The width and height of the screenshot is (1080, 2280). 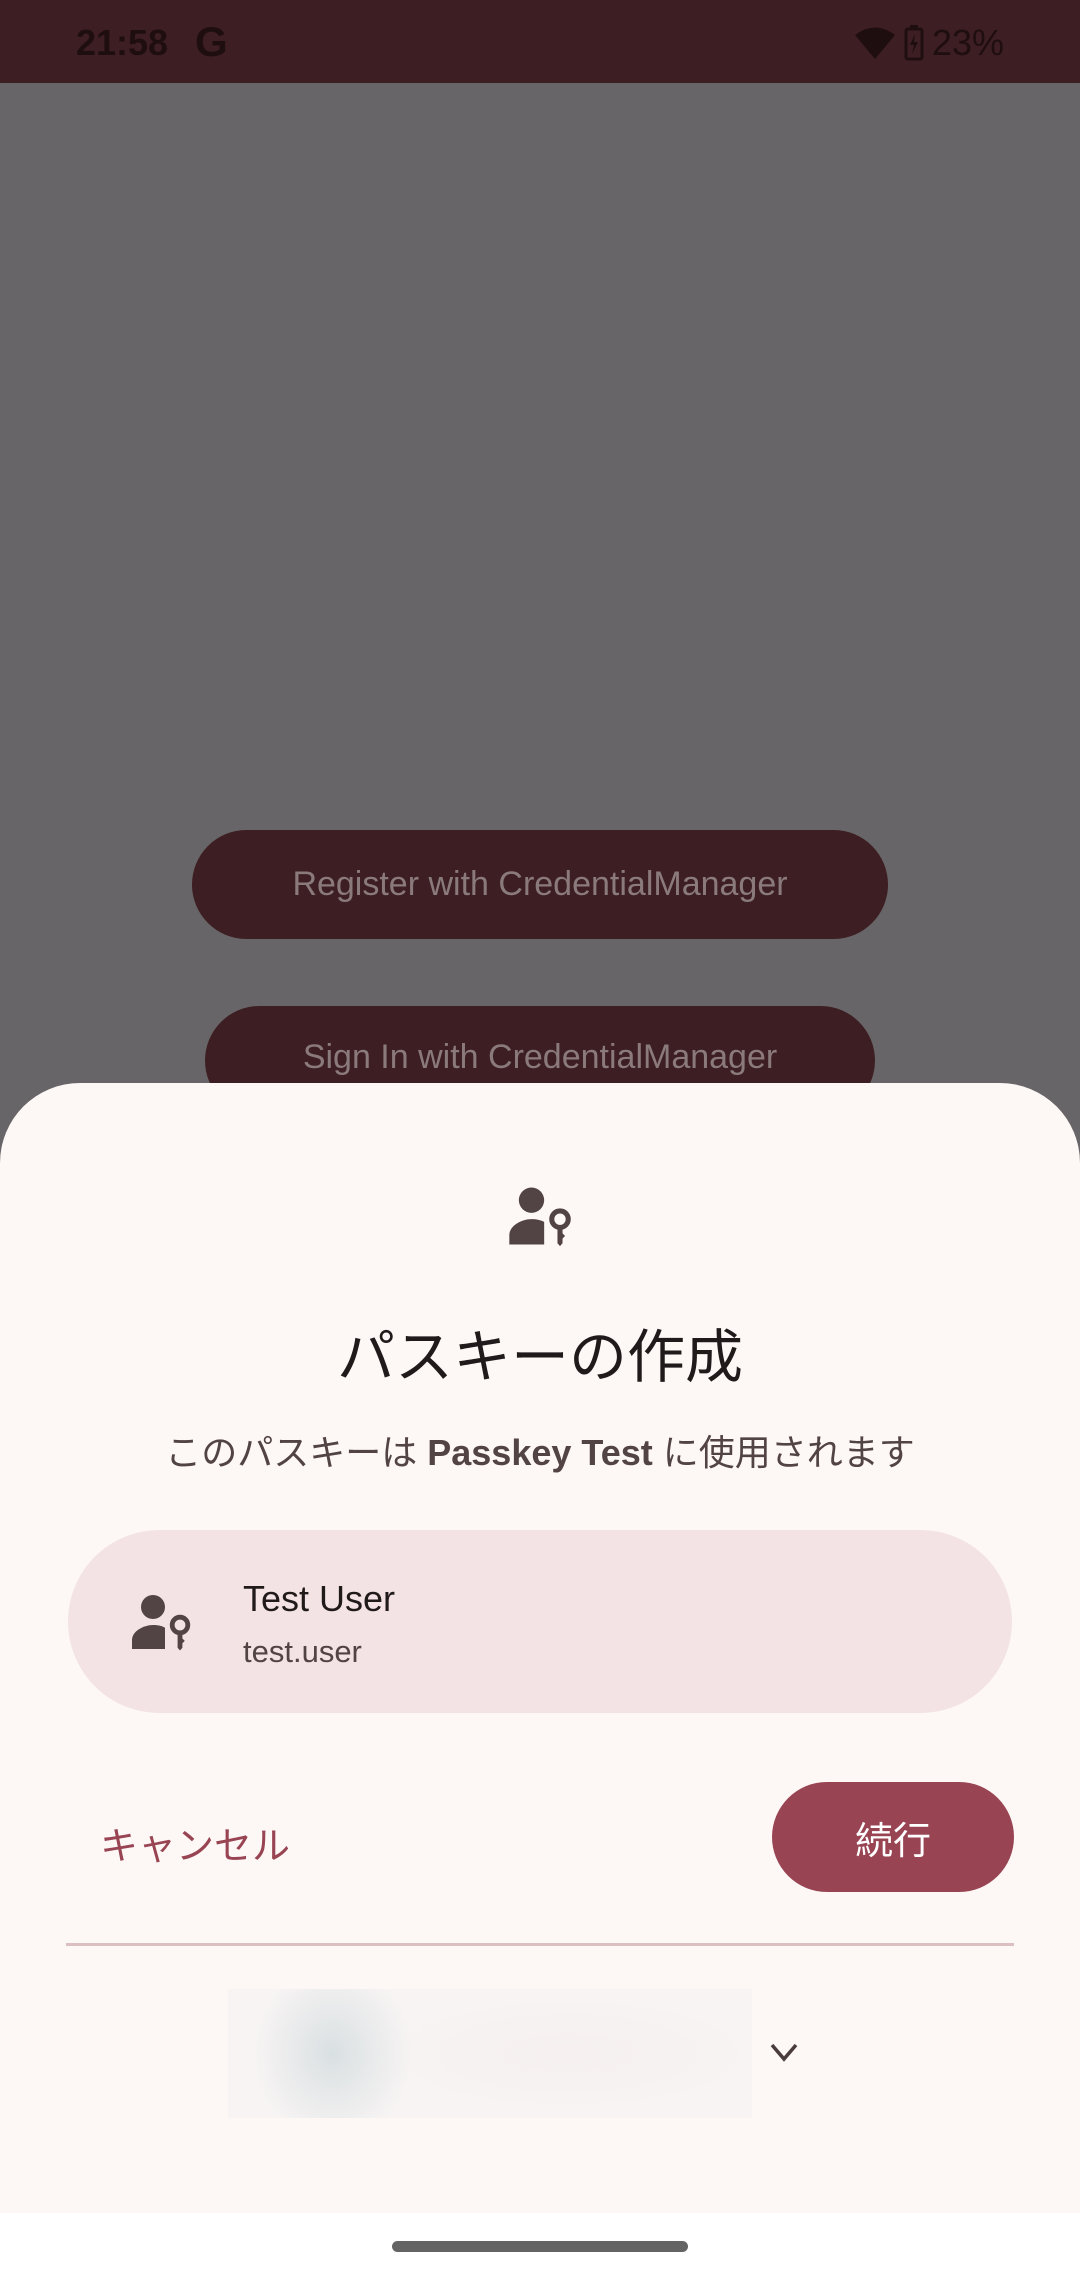 What do you see at coordinates (302, 1651) in the screenshot?
I see `account-username: test.user` at bounding box center [302, 1651].